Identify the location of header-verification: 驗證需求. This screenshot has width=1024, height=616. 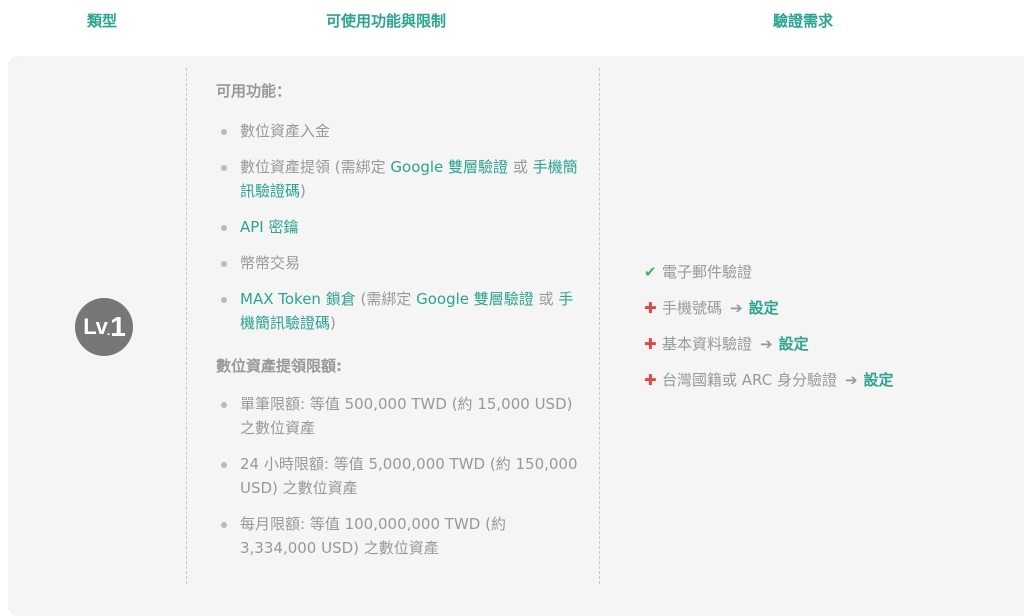
(803, 21).